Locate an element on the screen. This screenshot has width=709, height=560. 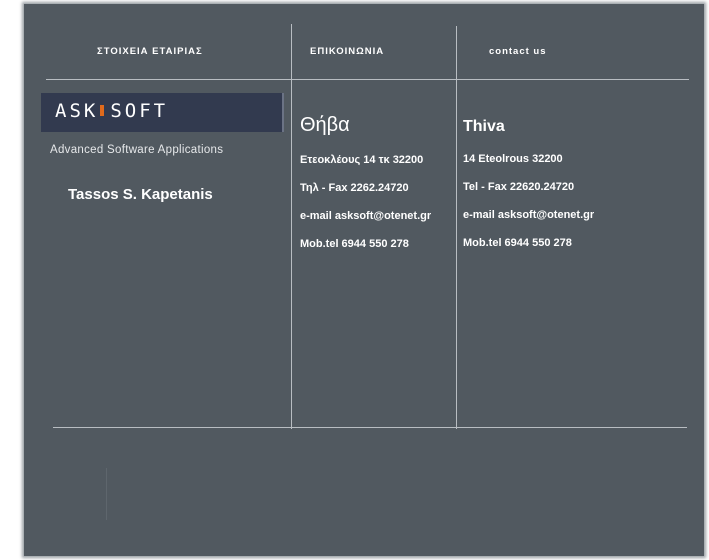
header-contact-greek: ΕΠΙΚΟΙΝΩΝΙΑ is located at coordinates (347, 51).